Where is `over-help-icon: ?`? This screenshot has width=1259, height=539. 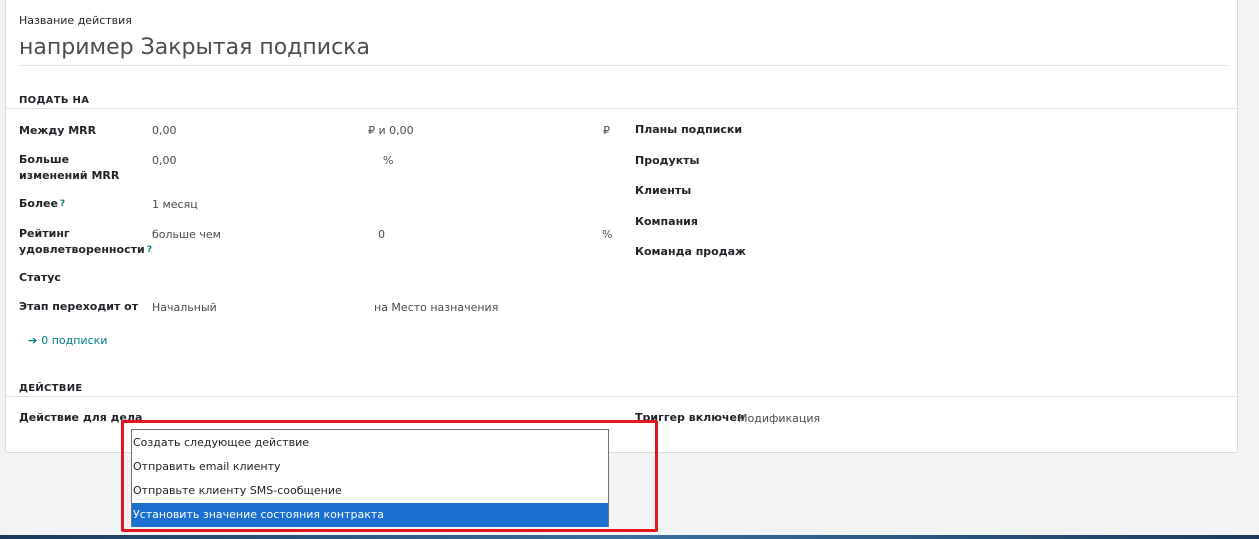
over-help-icon: ? is located at coordinates (62, 204).